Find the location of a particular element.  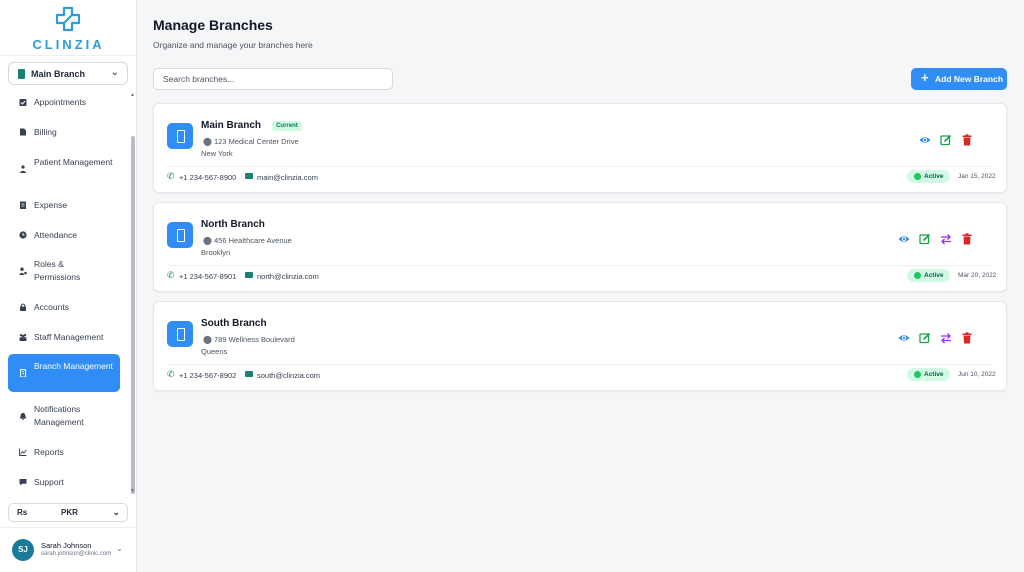

page-title: Manage Branches is located at coordinates (213, 25).